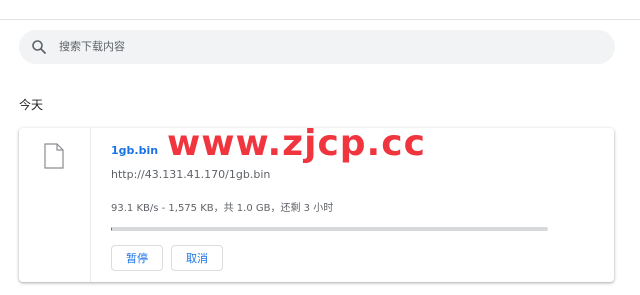 The width and height of the screenshot is (640, 295). I want to click on search-bar: 搜索下载内容, so click(317, 47).